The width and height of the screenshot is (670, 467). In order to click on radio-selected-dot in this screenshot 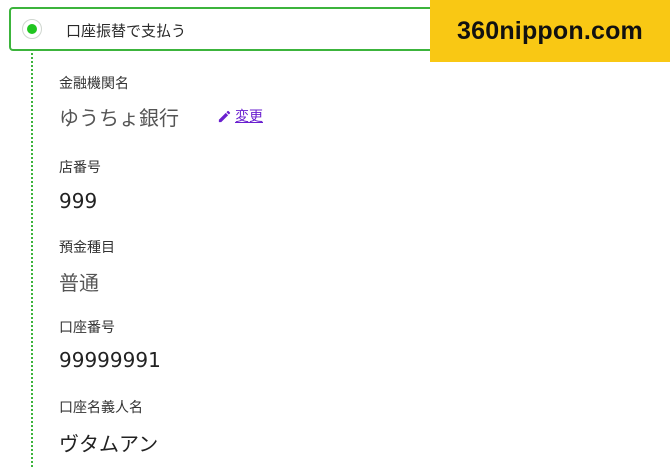, I will do `click(32, 29)`.